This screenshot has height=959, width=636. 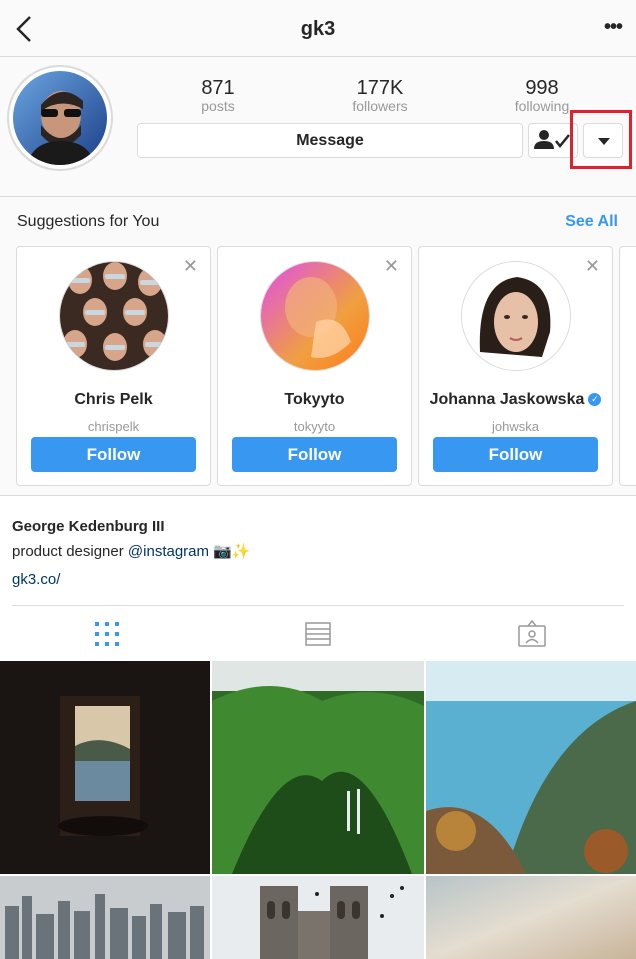 I want to click on suggestion-card: ✕ Johanna Jaskowska ✓ johwska Follow, so click(x=515, y=366).